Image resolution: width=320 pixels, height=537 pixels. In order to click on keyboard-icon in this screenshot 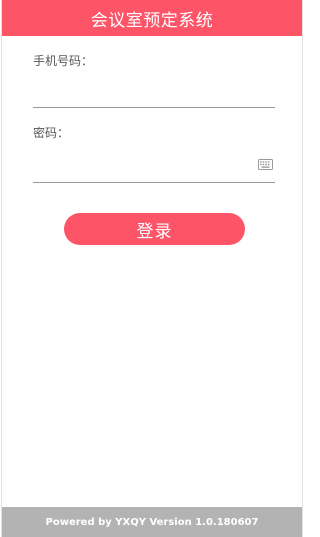, I will do `click(265, 164)`.